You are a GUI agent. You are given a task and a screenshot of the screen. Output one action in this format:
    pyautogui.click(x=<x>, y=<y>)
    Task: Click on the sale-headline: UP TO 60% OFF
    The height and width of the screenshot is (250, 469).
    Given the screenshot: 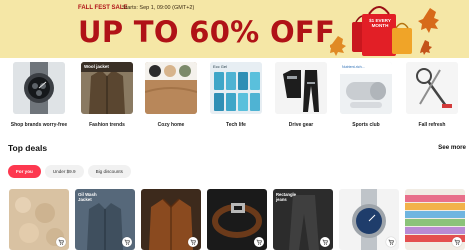 What is the action you would take?
    pyautogui.click(x=207, y=32)
    